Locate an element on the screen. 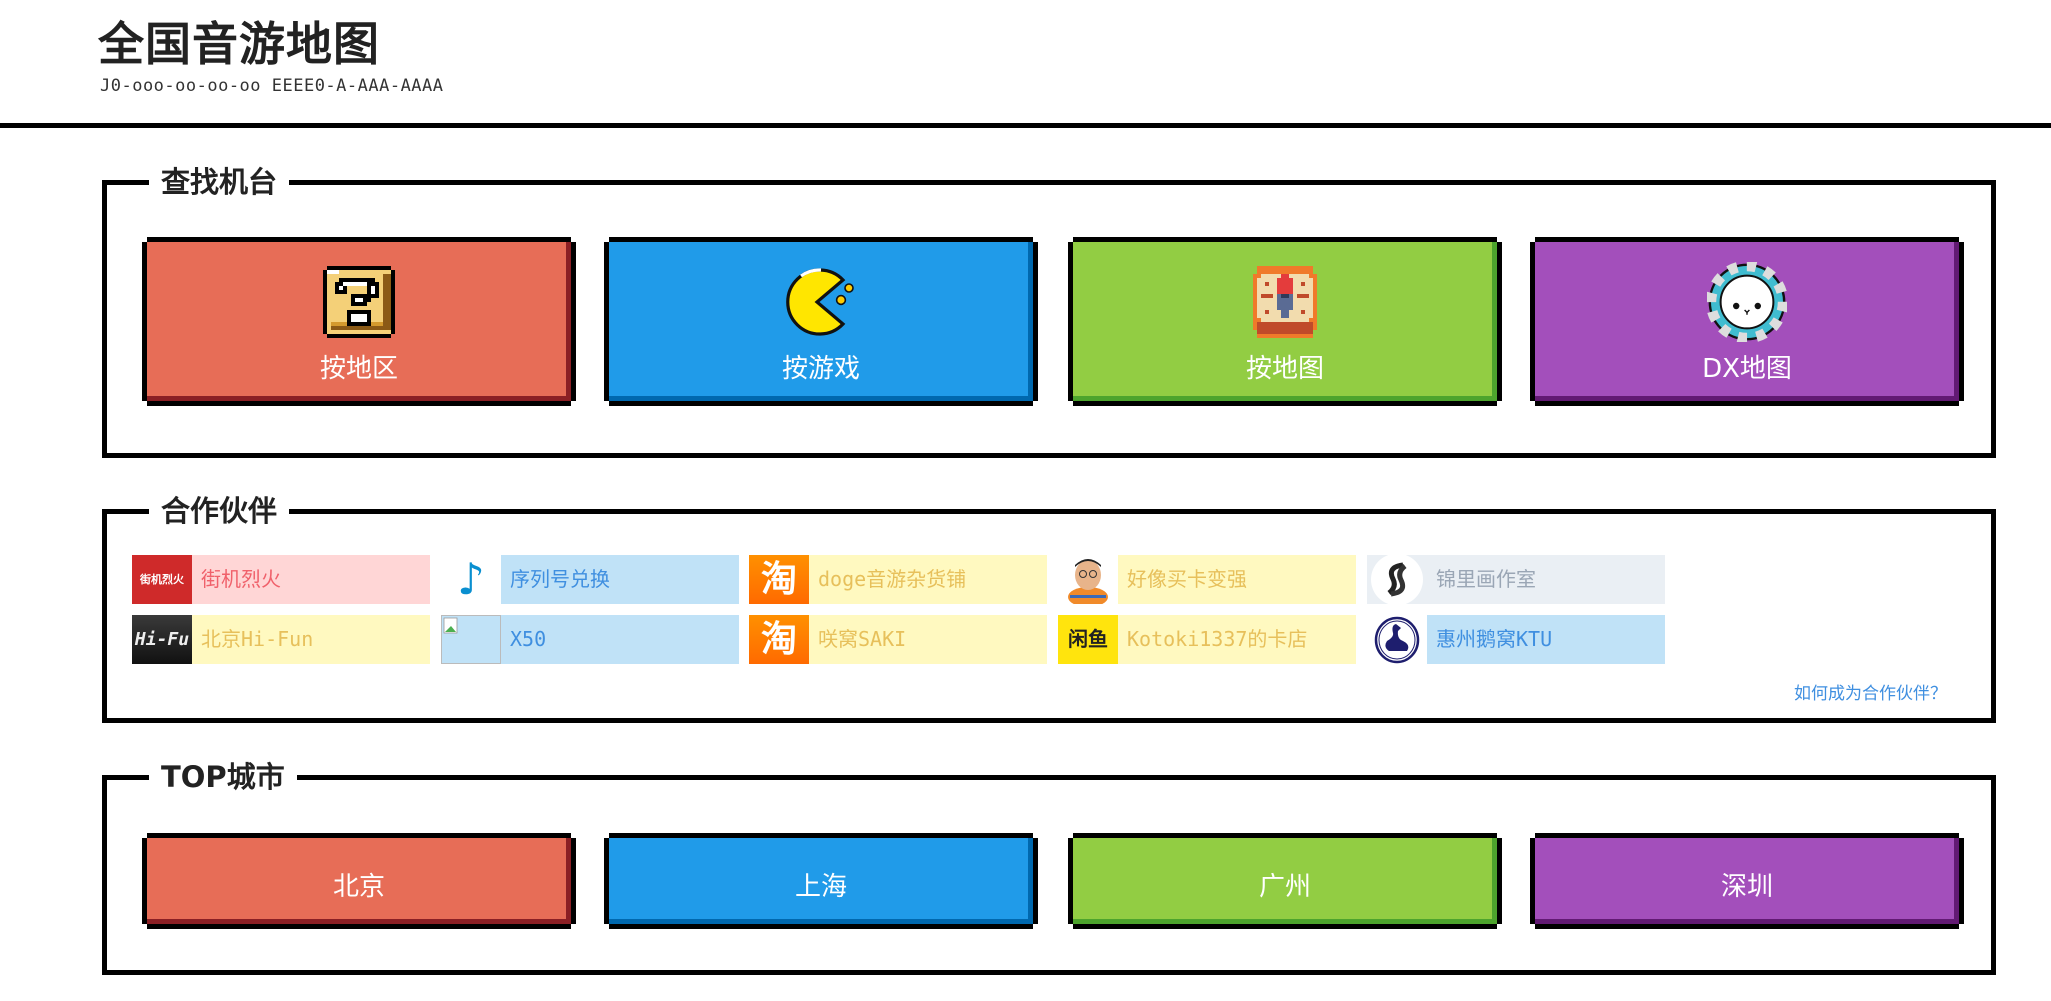 This screenshot has height=1001, width=2051. card-label: 按游戏 is located at coordinates (820, 369).